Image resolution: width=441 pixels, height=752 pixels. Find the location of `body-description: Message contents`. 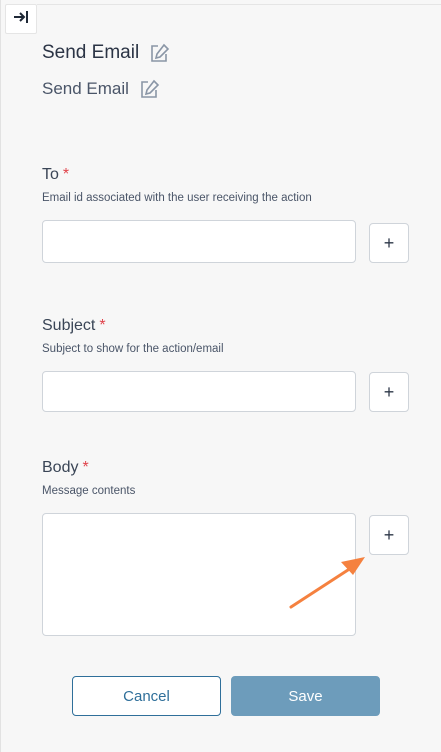

body-description: Message contents is located at coordinates (89, 491).